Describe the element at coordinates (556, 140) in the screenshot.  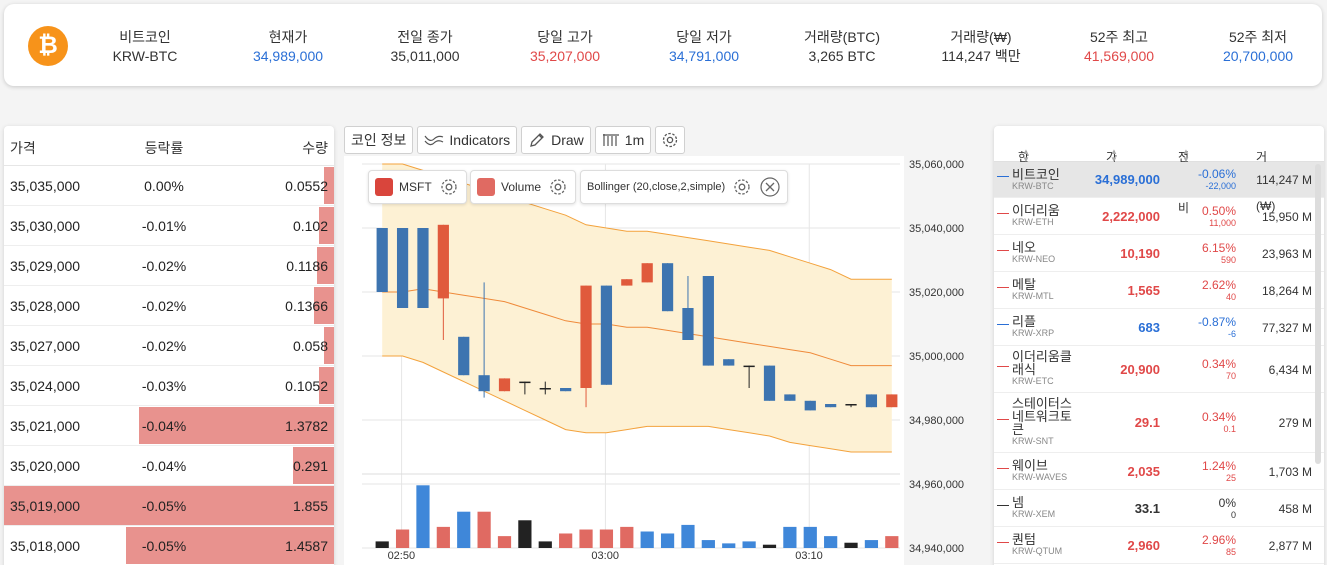
I see `draw-button: Draw` at that location.